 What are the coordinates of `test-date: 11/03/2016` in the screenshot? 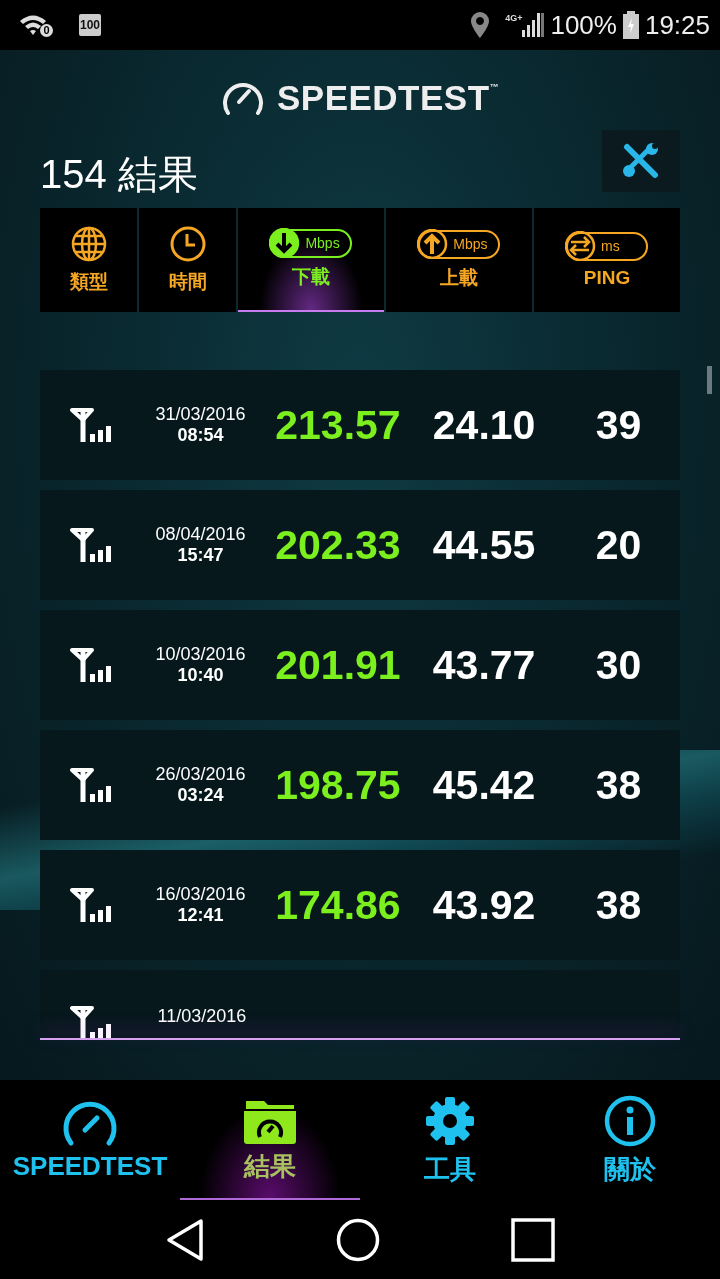 It's located at (202, 1016).